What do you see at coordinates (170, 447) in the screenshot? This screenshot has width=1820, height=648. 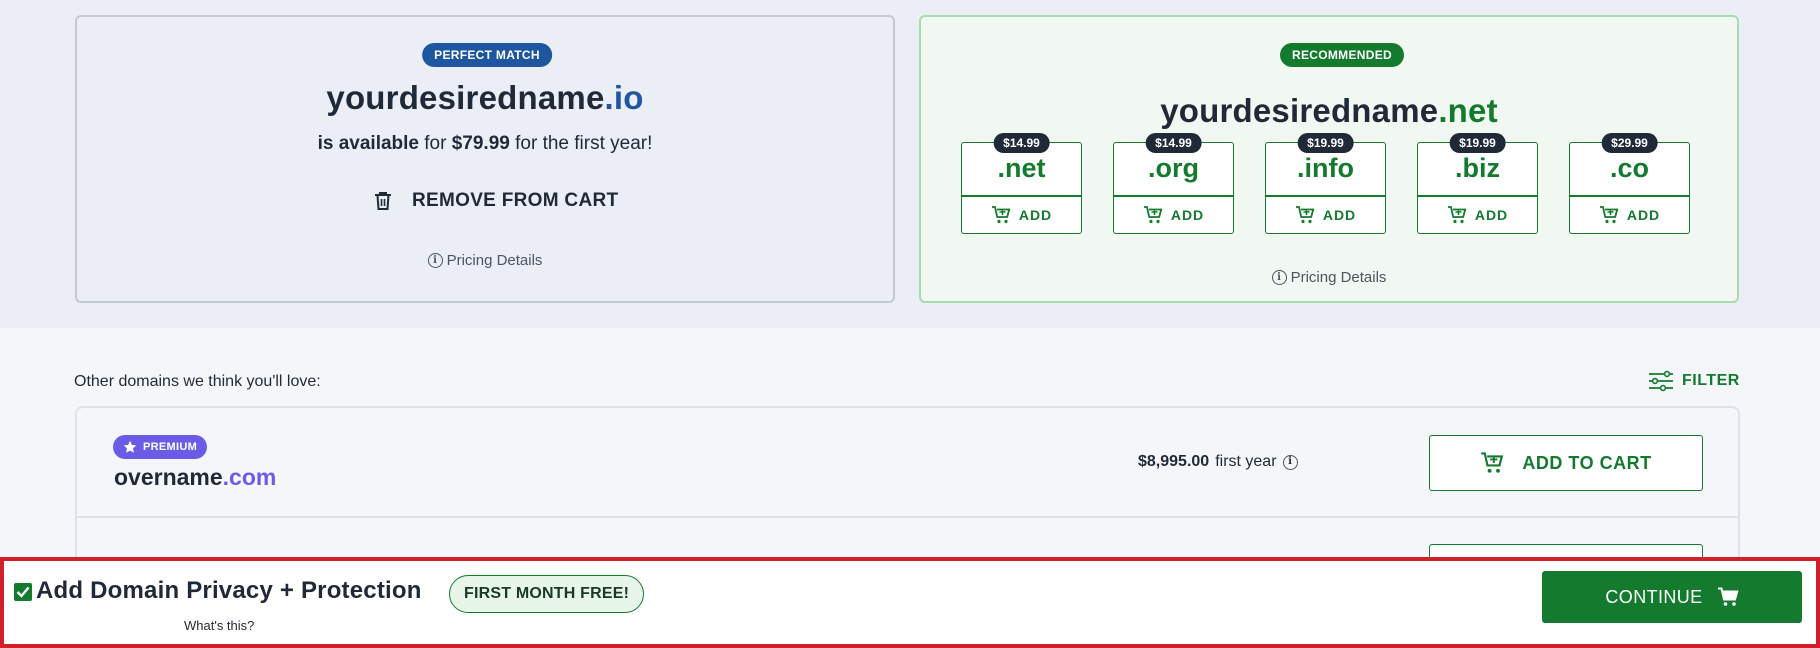 I see `premium-badge-label: PREMIUM` at bounding box center [170, 447].